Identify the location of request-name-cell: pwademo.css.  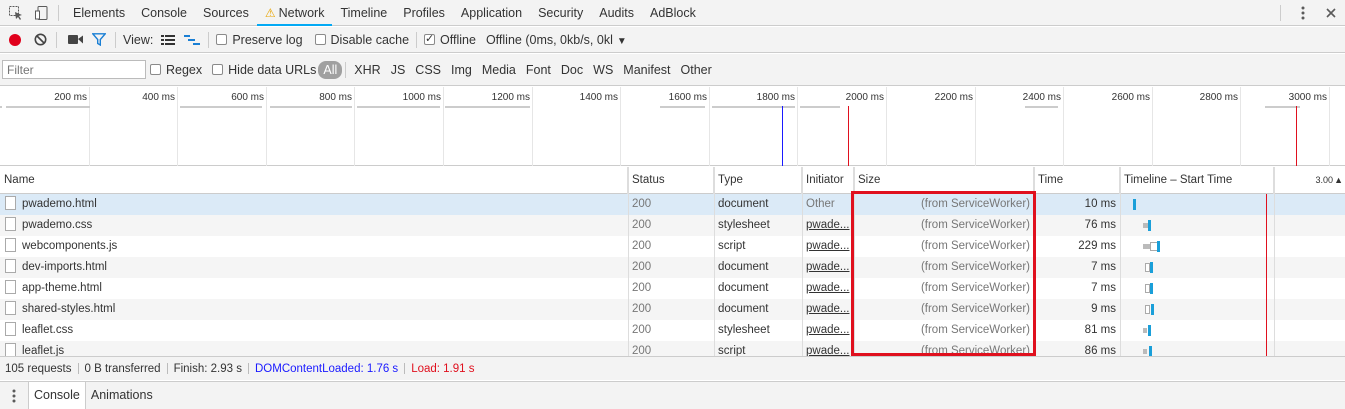
(314, 225).